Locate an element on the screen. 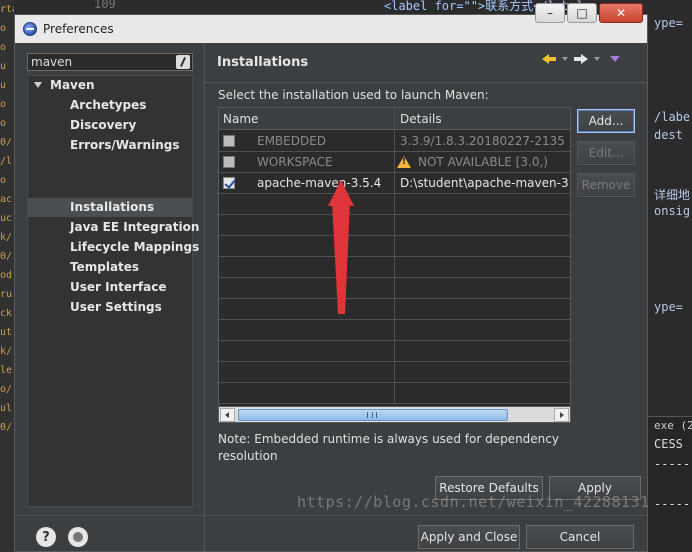  tree-item-archetypes: Archetypes is located at coordinates (108, 105).